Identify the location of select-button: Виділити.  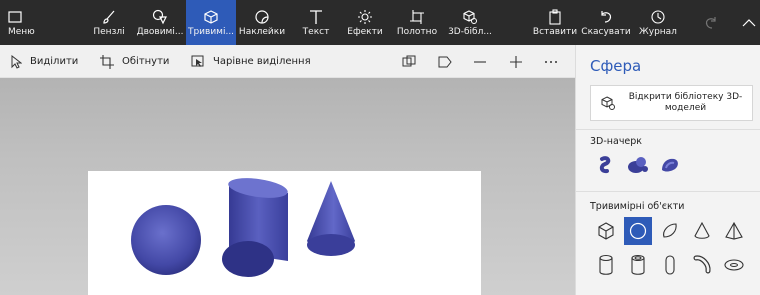
(44, 61).